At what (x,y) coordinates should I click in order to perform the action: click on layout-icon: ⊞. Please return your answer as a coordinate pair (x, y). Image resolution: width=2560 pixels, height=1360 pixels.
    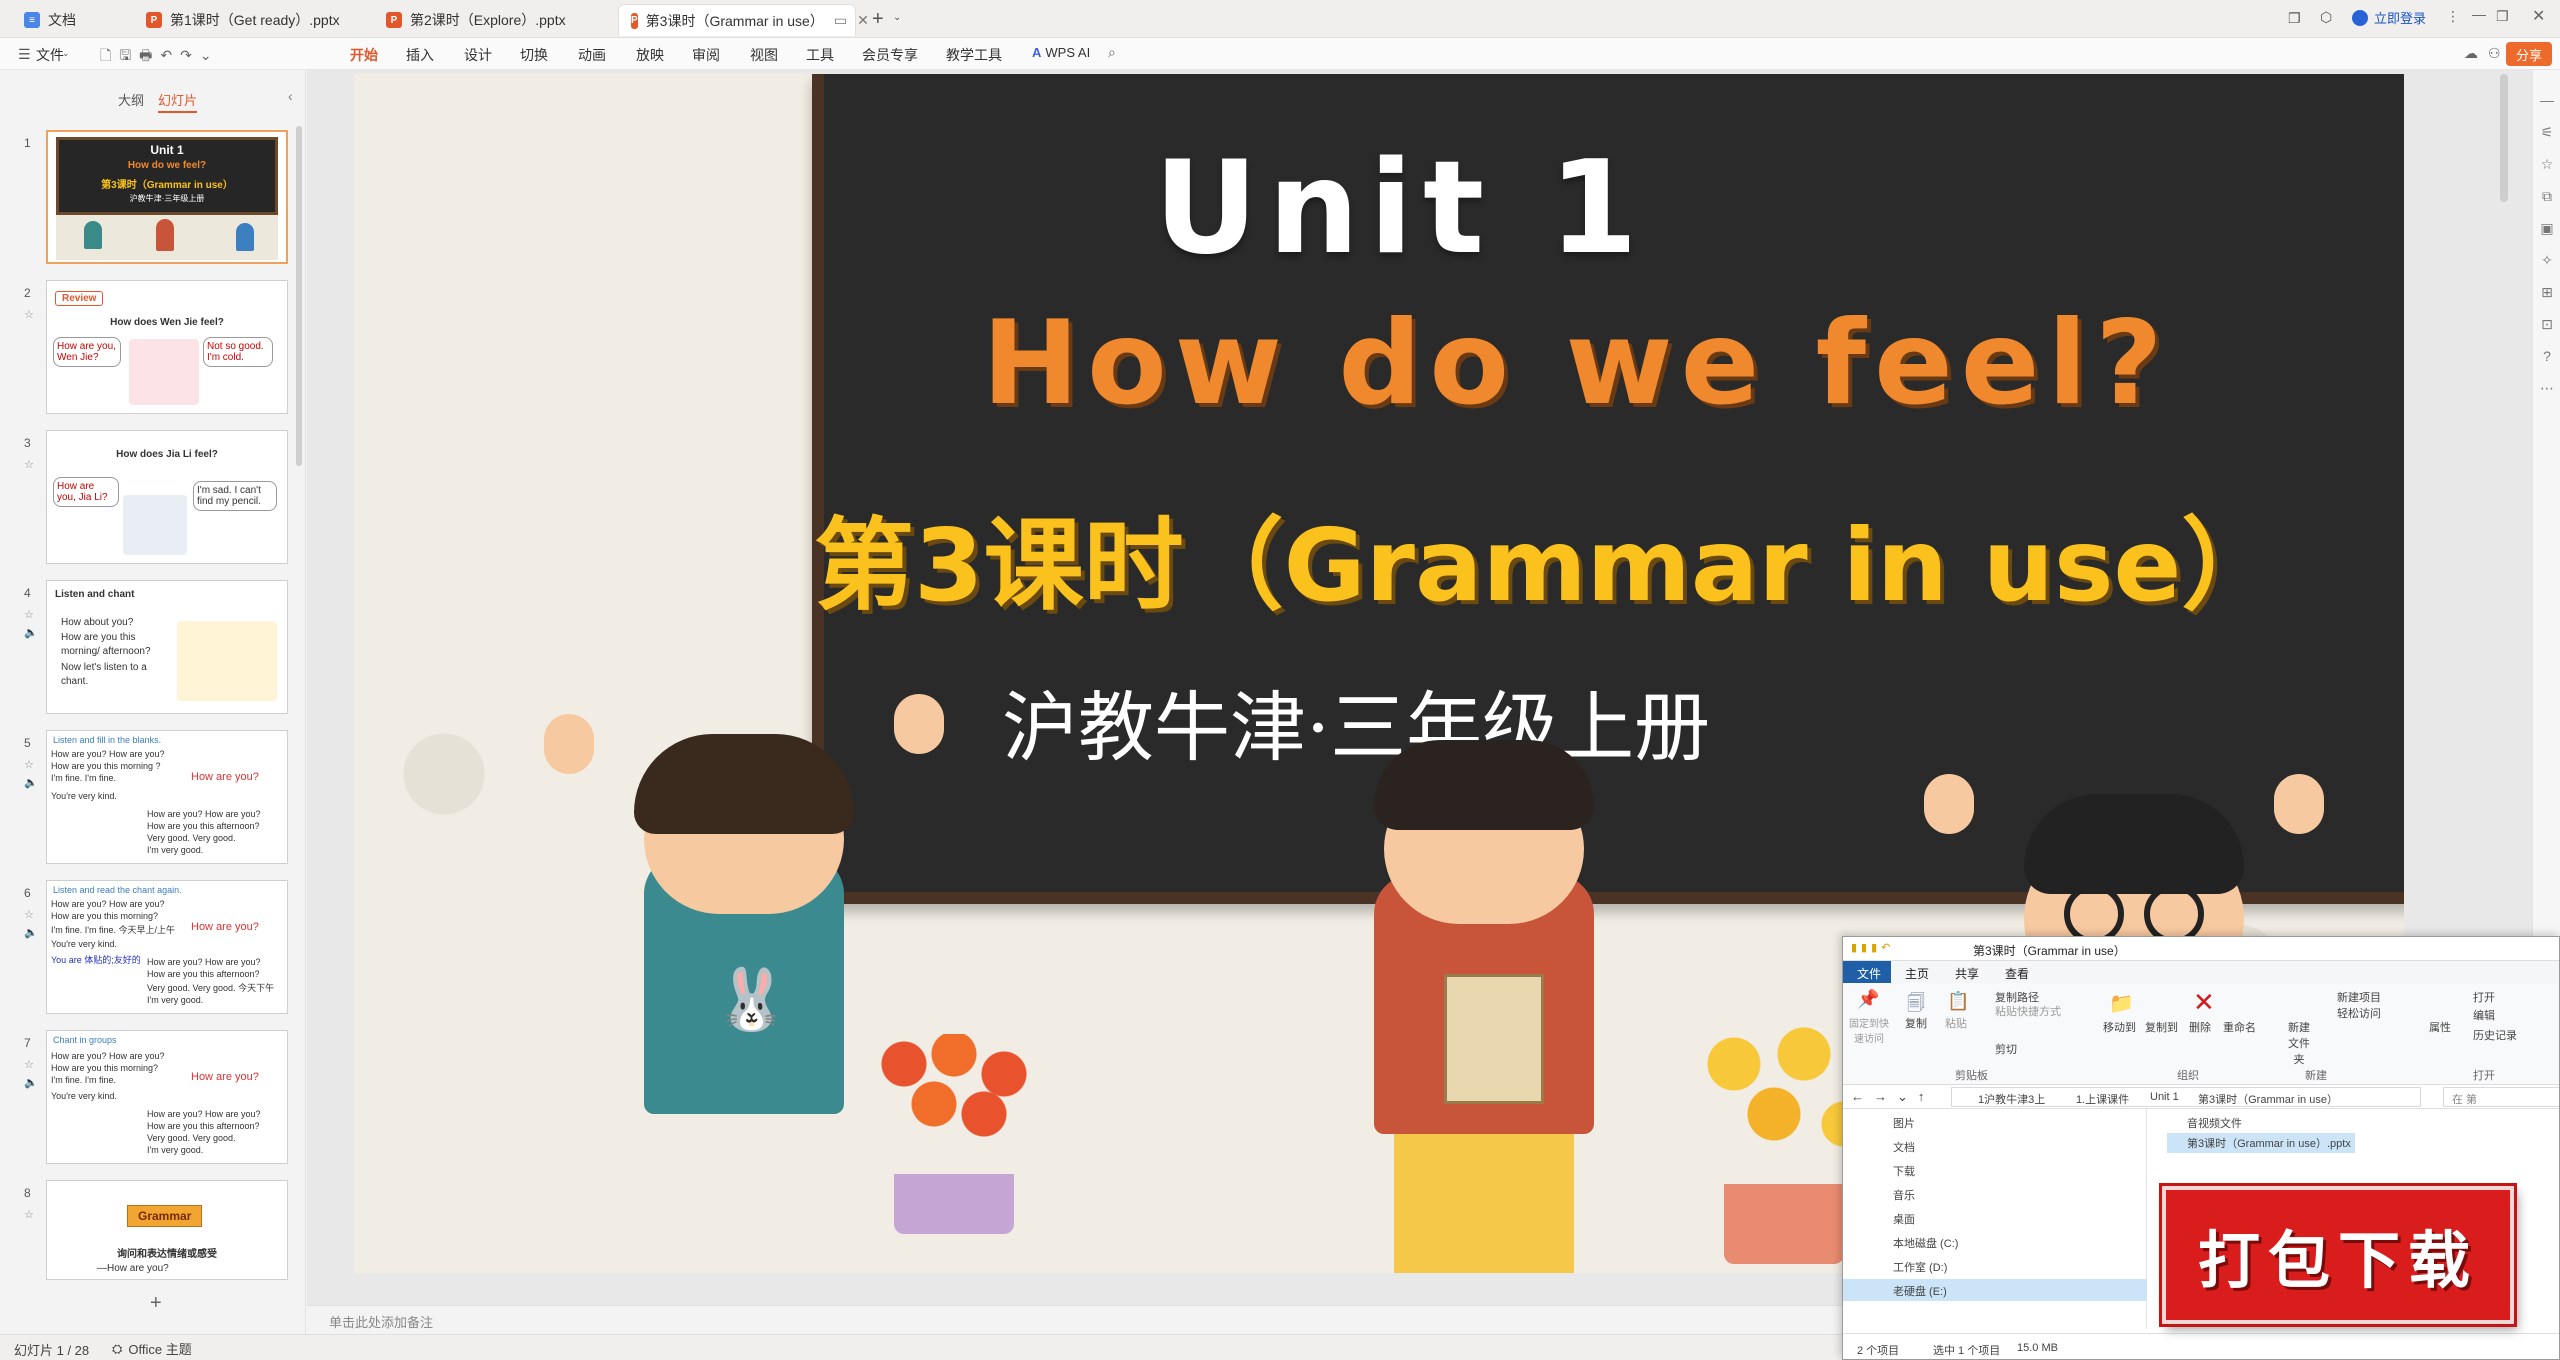
    Looking at the image, I should click on (2547, 292).